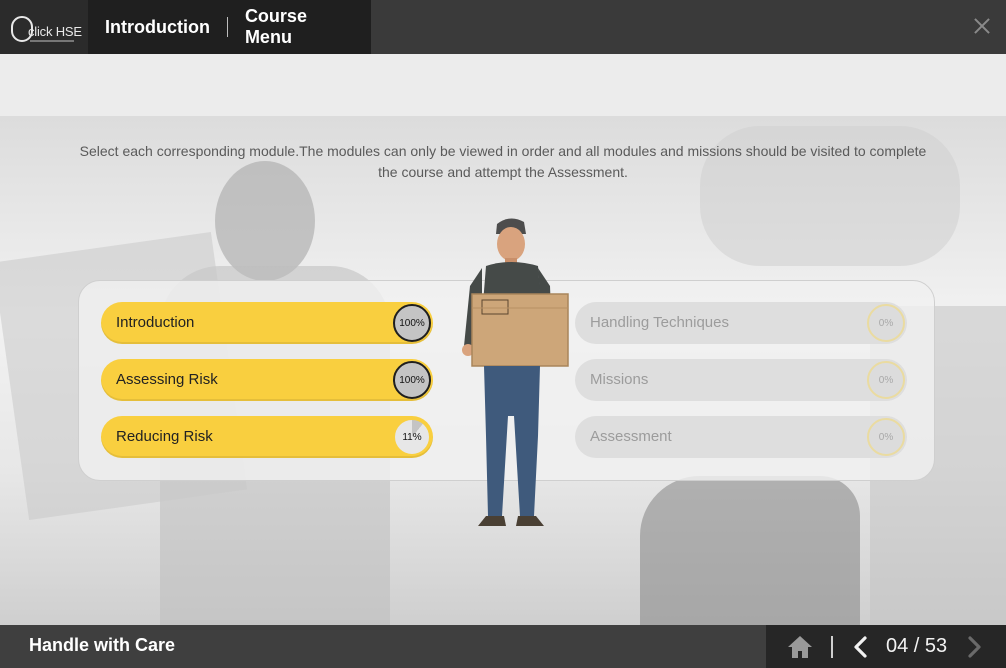 This screenshot has height=668, width=1006. What do you see at coordinates (299, 27) in the screenshot?
I see `tab-course-menu: Course Menu` at bounding box center [299, 27].